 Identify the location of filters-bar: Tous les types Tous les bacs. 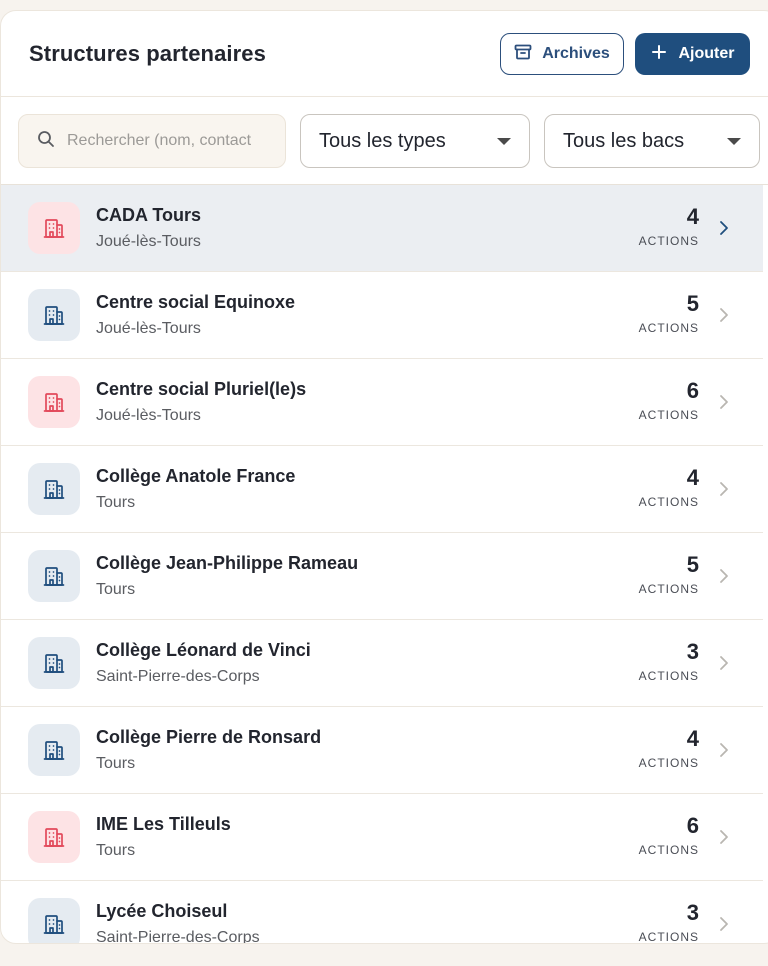
(384, 141).